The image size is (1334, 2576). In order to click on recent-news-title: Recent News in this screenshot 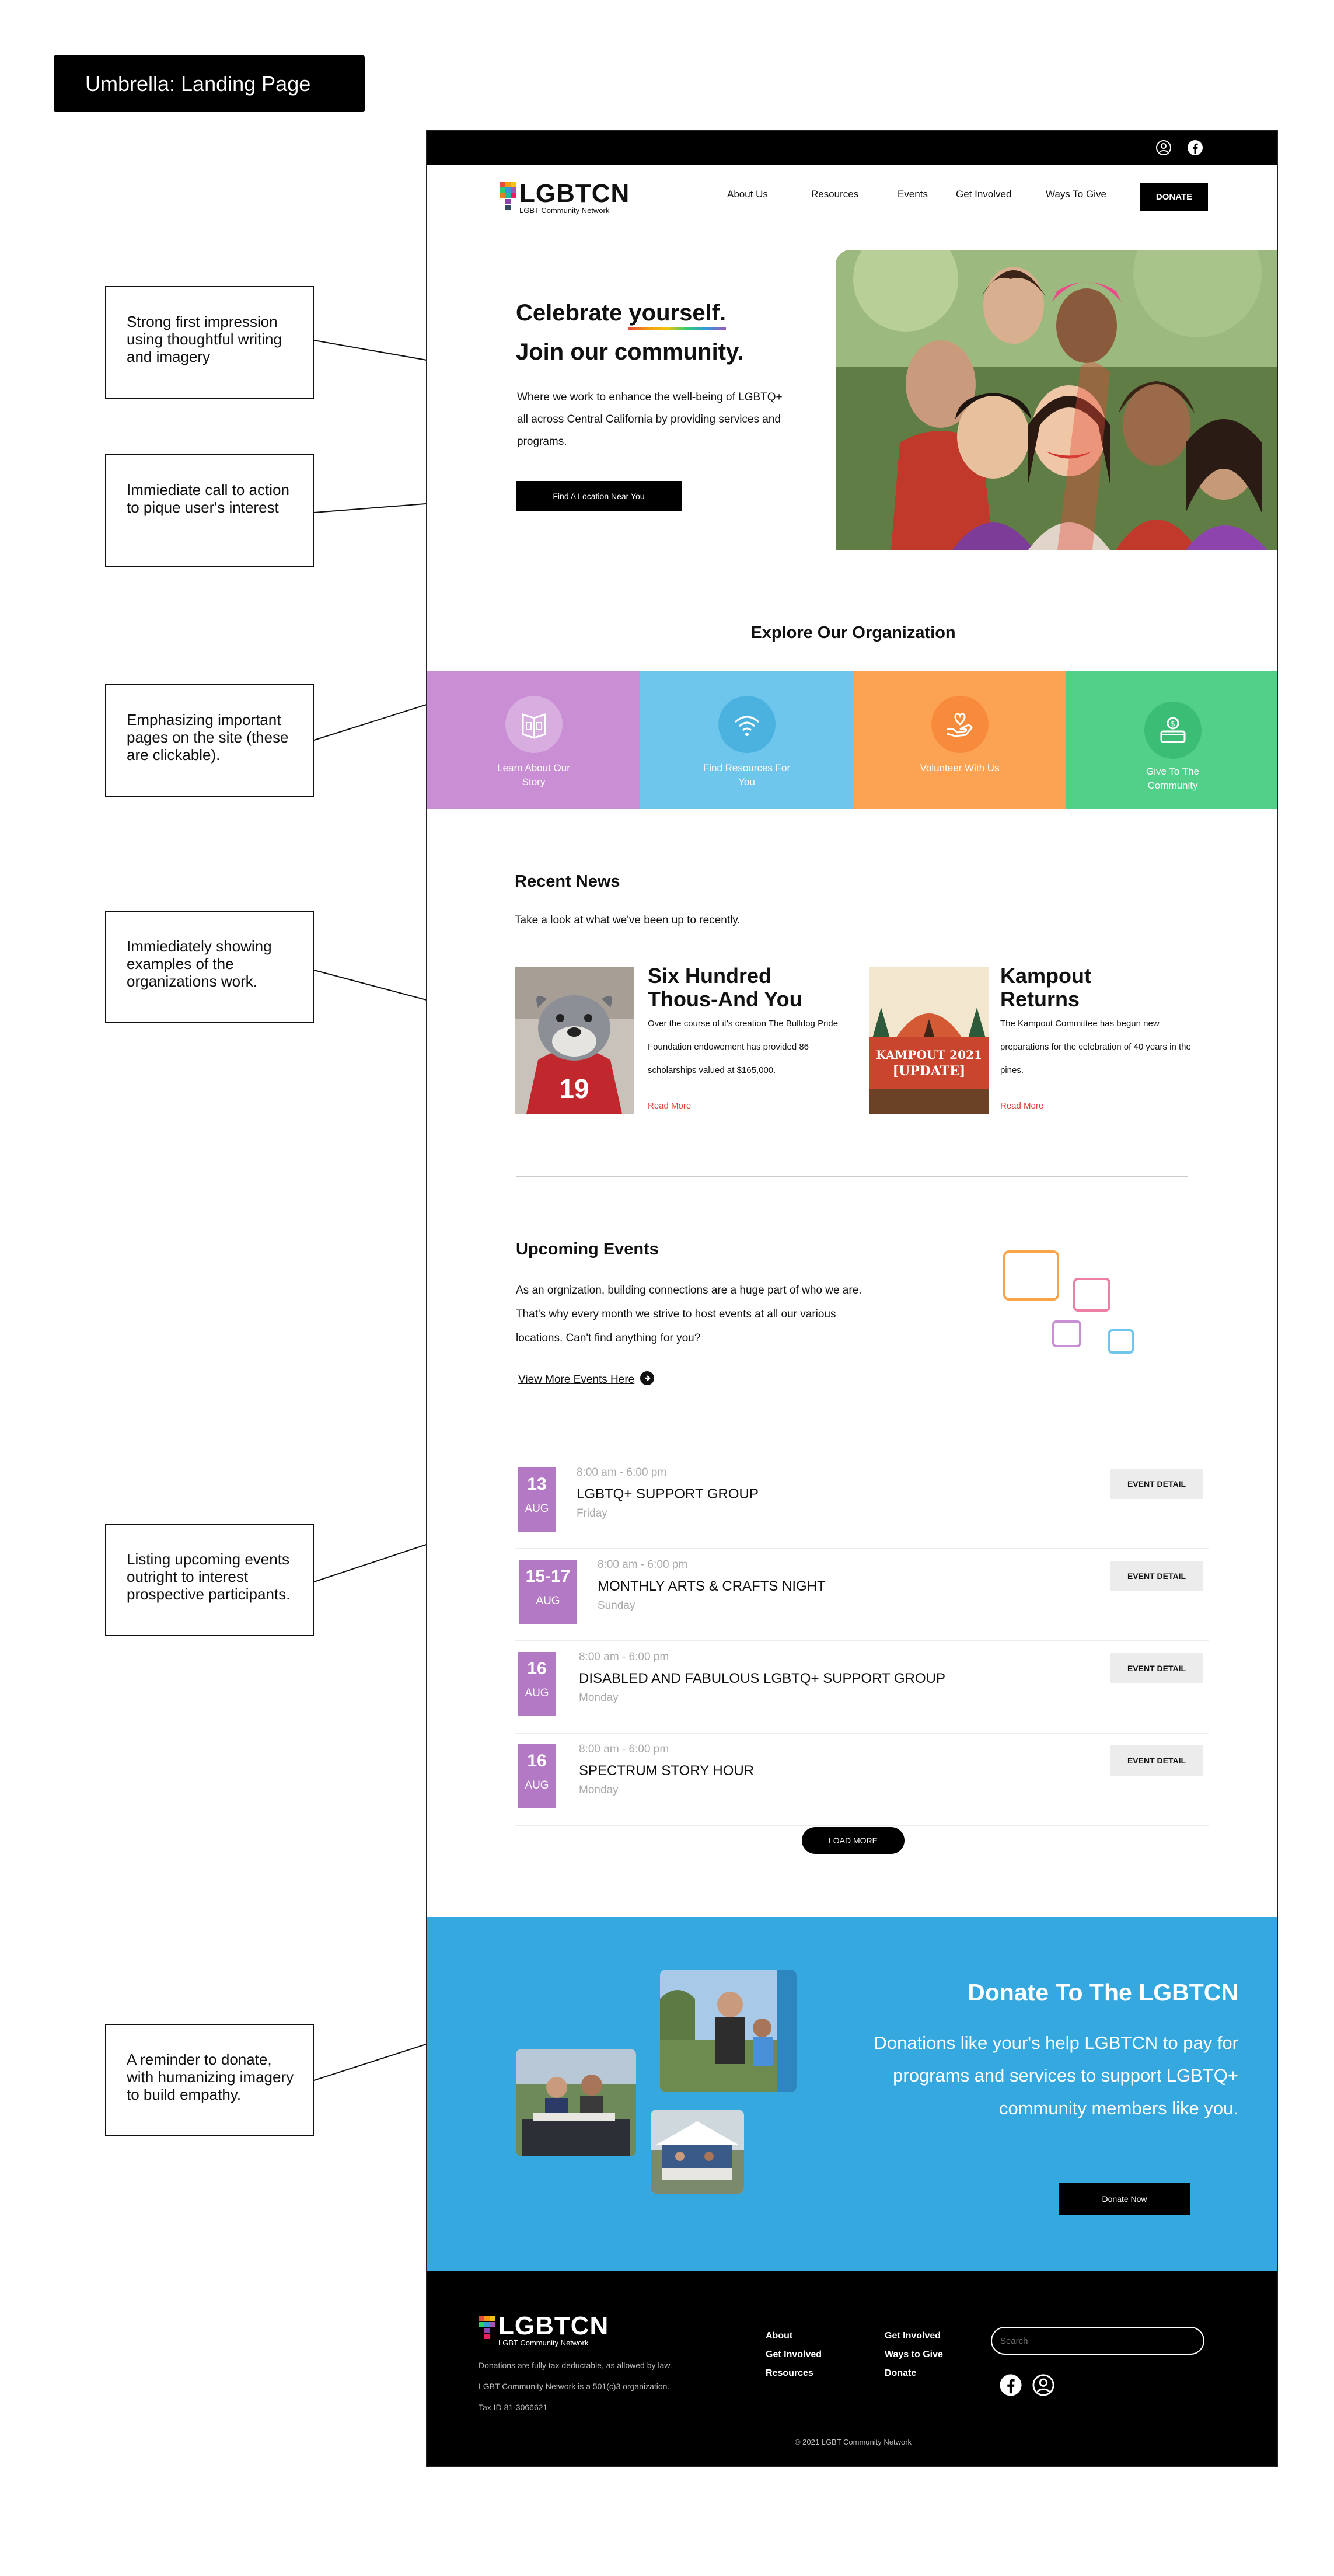, I will do `click(567, 882)`.